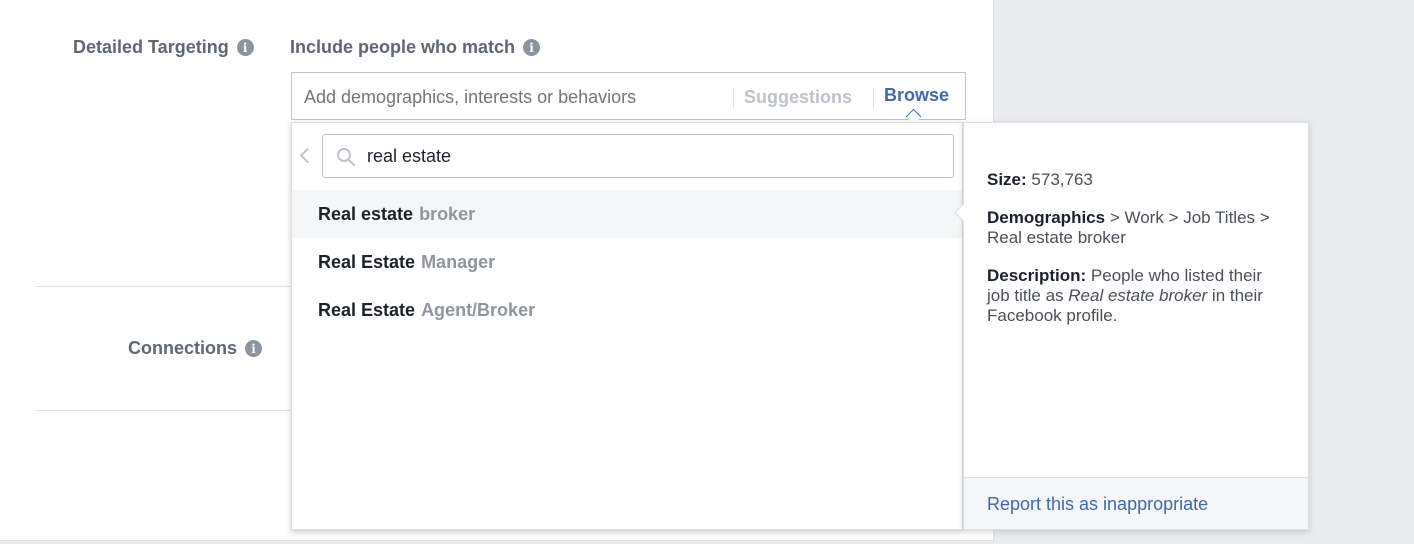 This screenshot has height=544, width=1414. I want to click on detailed-targeting-field: Suggestions Browse, so click(628, 98).